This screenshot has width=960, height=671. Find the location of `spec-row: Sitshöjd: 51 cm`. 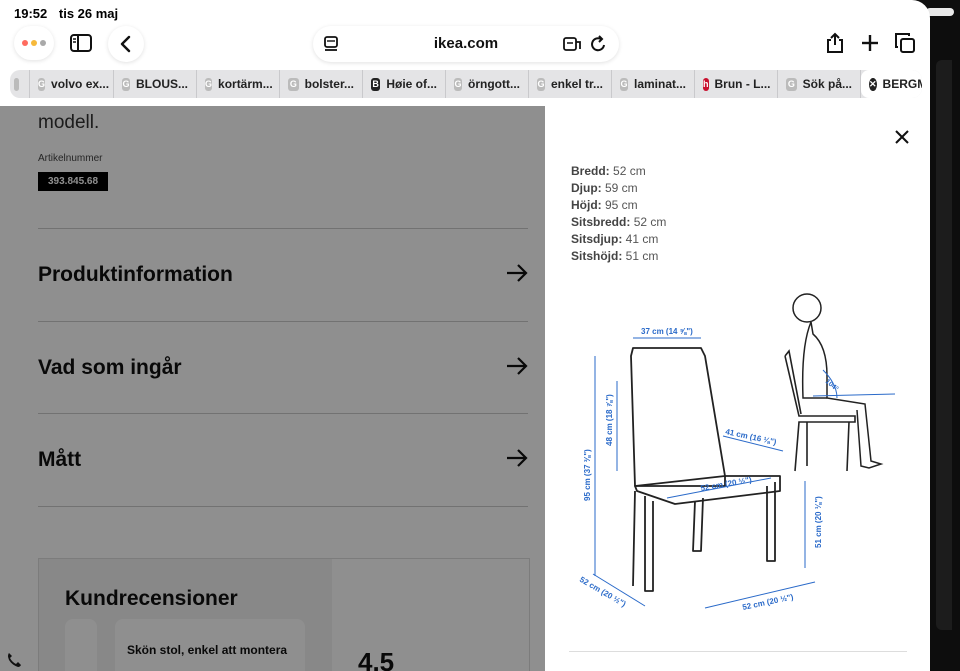

spec-row: Sitshöjd: 51 cm is located at coordinates (618, 256).